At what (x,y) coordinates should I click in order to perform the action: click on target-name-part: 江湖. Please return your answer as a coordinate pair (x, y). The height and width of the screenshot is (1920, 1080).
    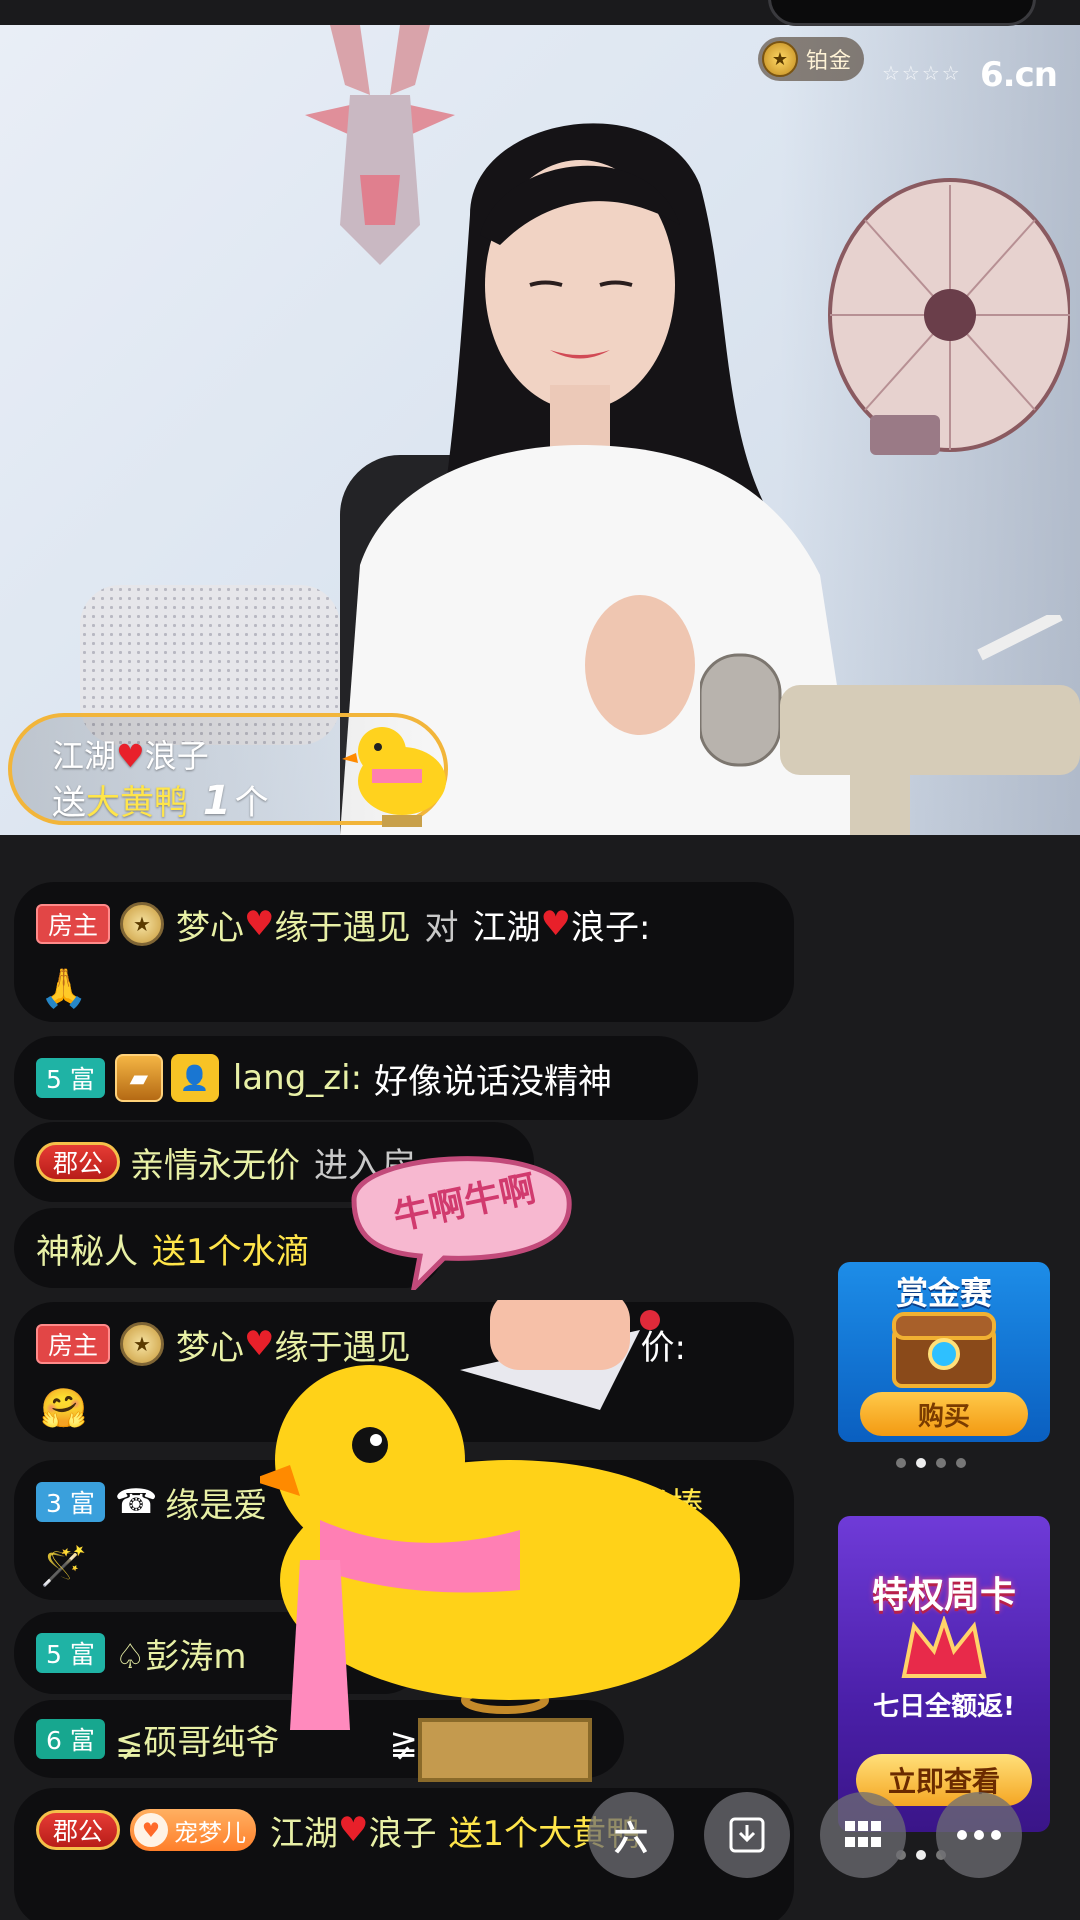
    Looking at the image, I should click on (506, 927).